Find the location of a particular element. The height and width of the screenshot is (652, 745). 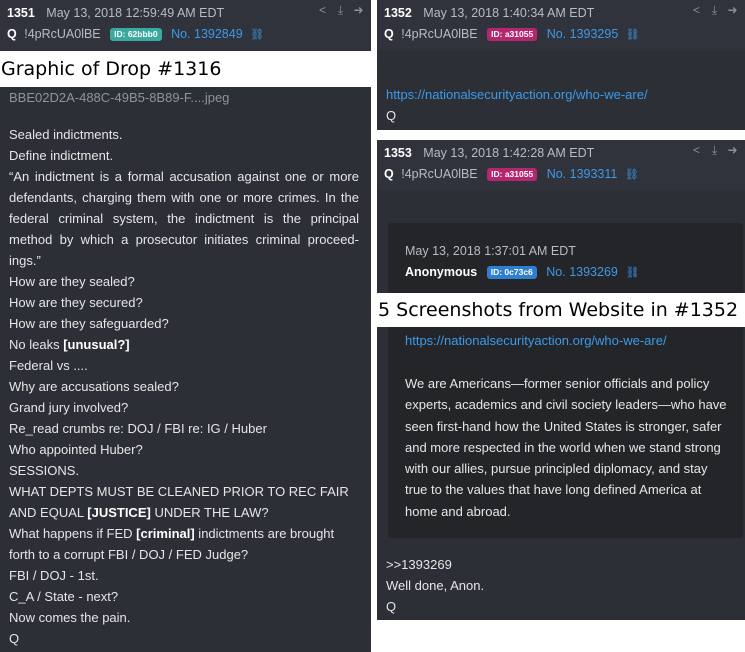

post-datetime: May 13, 2018 1:42:28 AM EDT is located at coordinates (509, 153).